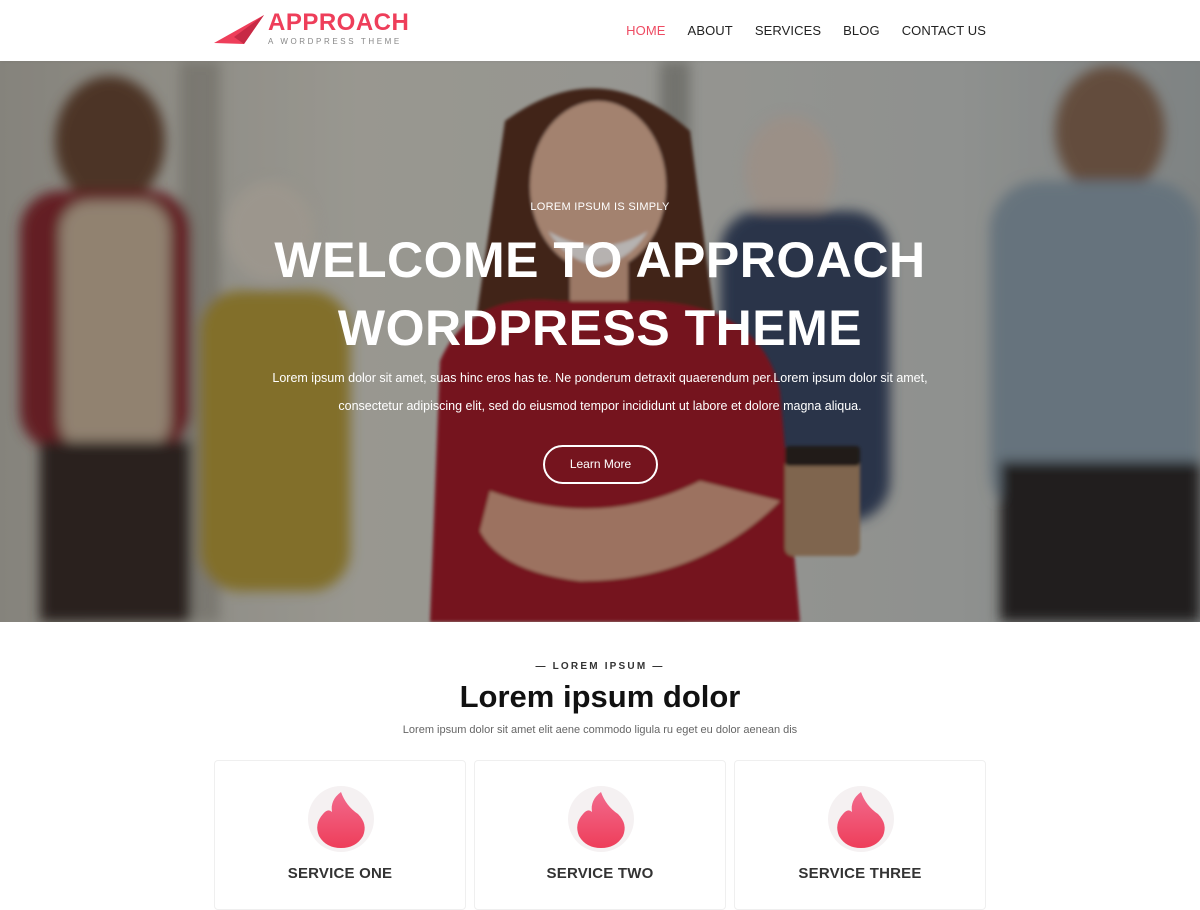  What do you see at coordinates (600, 696) in the screenshot?
I see `section-title: Lorem ipsum dolor` at bounding box center [600, 696].